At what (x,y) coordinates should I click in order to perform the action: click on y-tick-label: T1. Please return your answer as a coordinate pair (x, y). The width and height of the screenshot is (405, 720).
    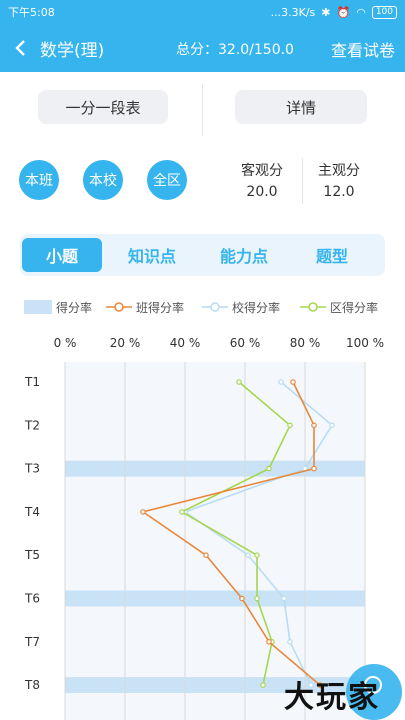
    Looking at the image, I should click on (32, 382).